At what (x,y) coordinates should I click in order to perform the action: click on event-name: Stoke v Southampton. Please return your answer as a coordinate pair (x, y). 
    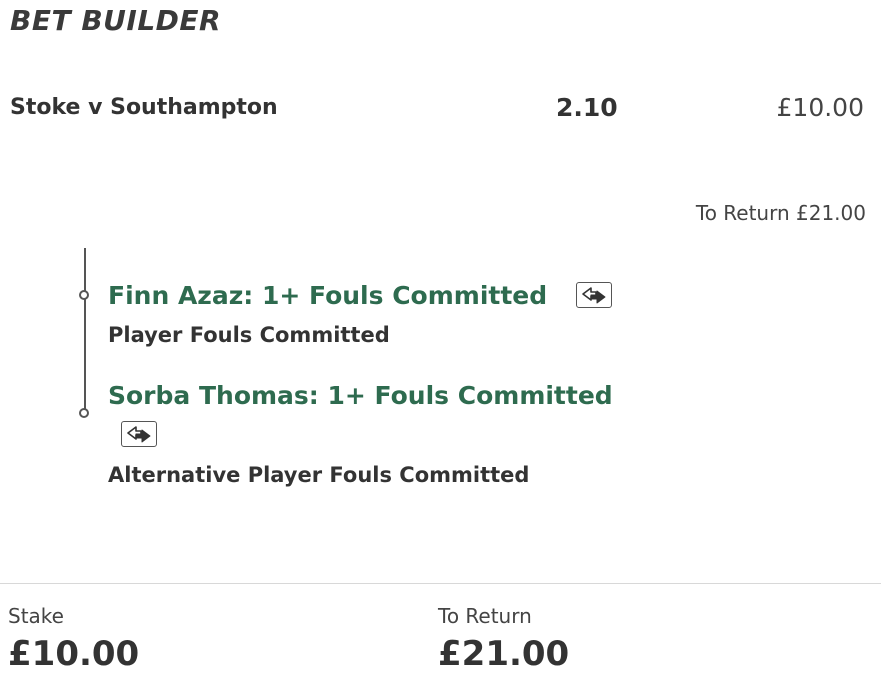
    Looking at the image, I should click on (144, 107).